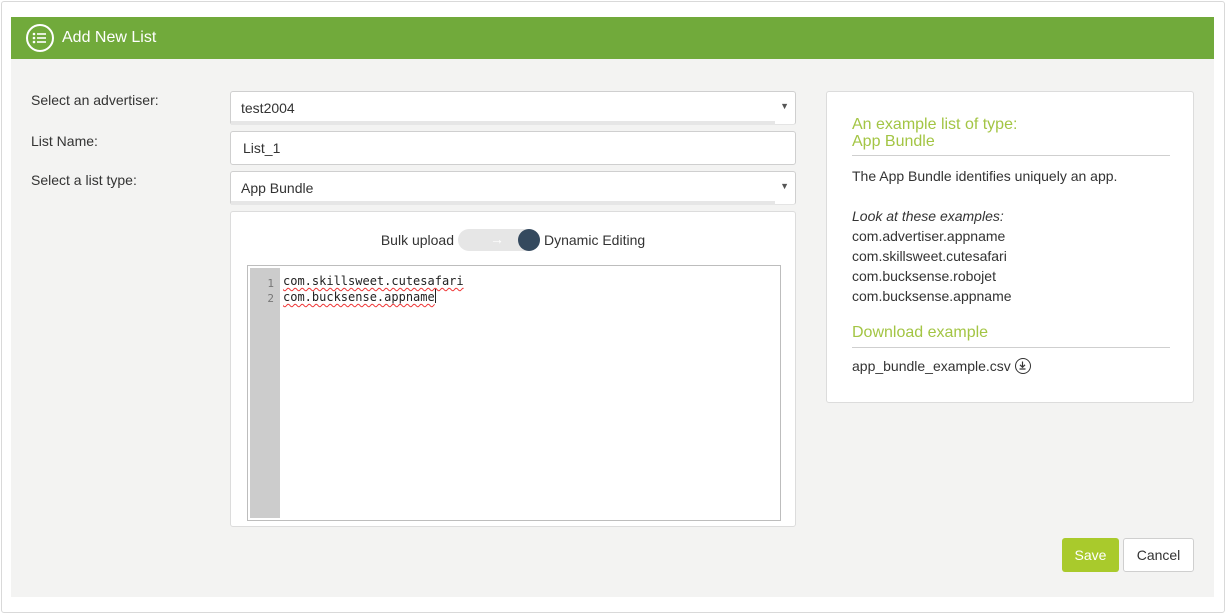 The height and width of the screenshot is (614, 1226). What do you see at coordinates (893, 141) in the screenshot?
I see `example-title-type: App Bundle` at bounding box center [893, 141].